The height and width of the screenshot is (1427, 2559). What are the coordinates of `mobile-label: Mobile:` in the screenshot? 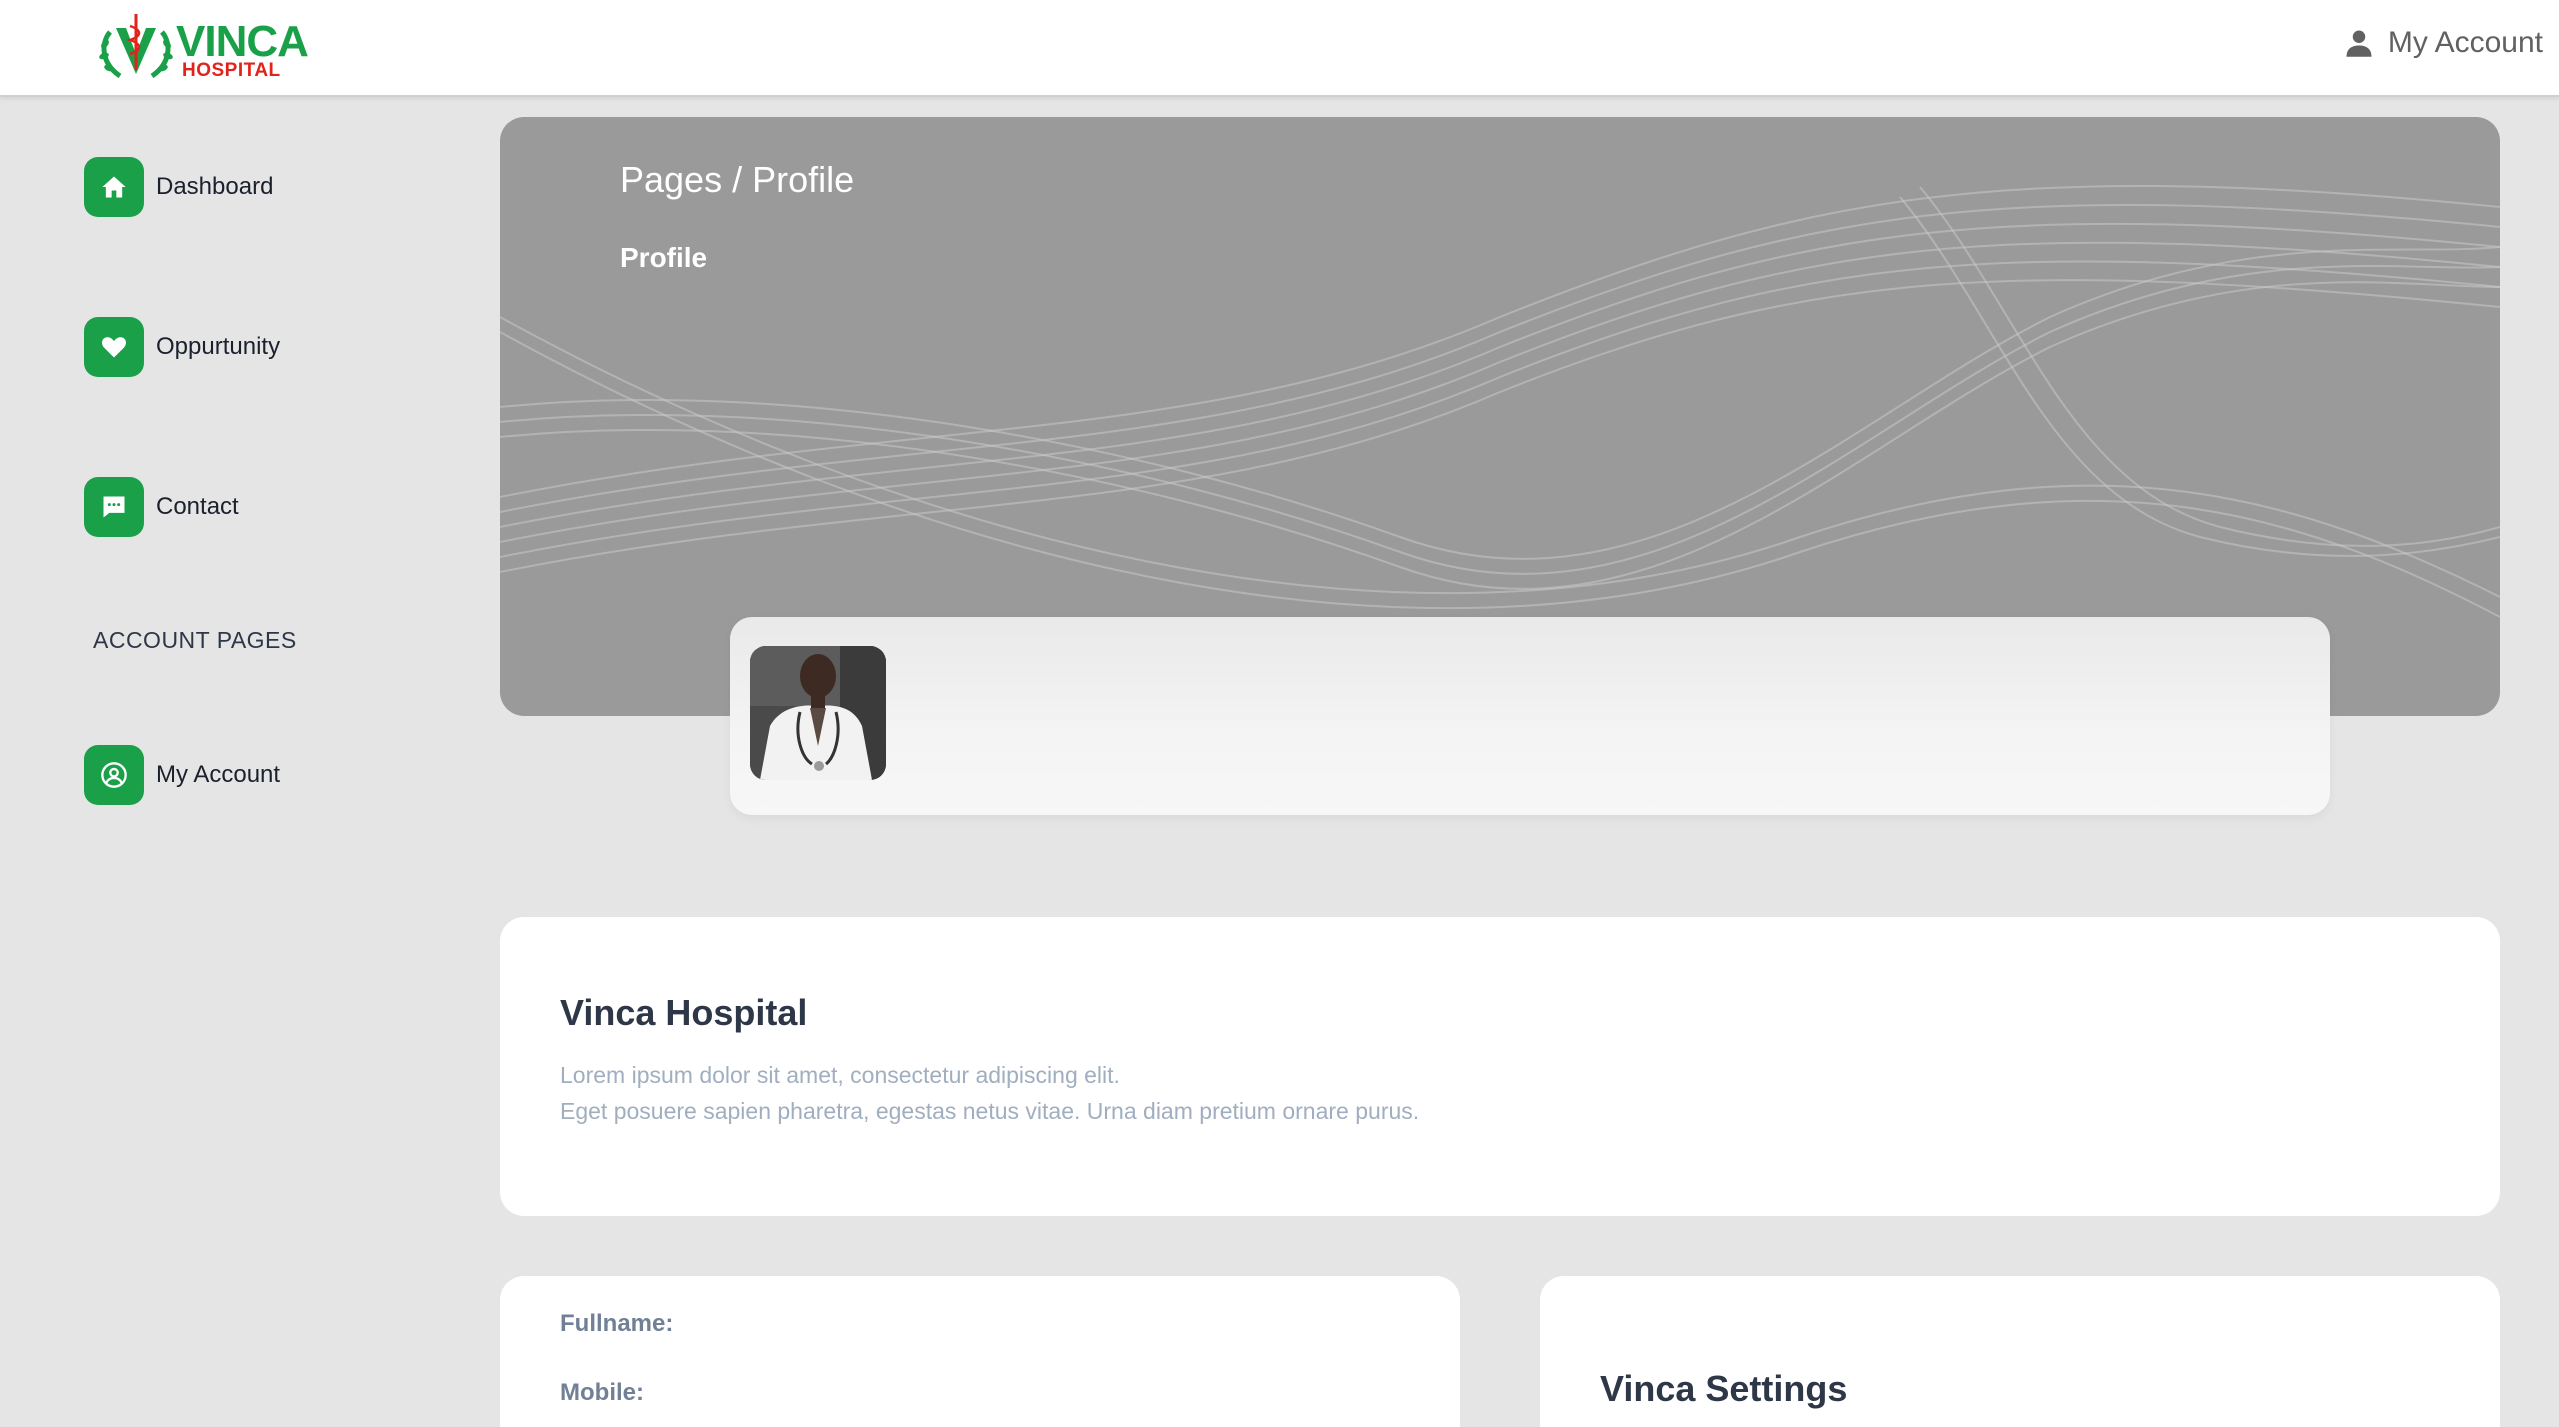 It's located at (602, 1392).